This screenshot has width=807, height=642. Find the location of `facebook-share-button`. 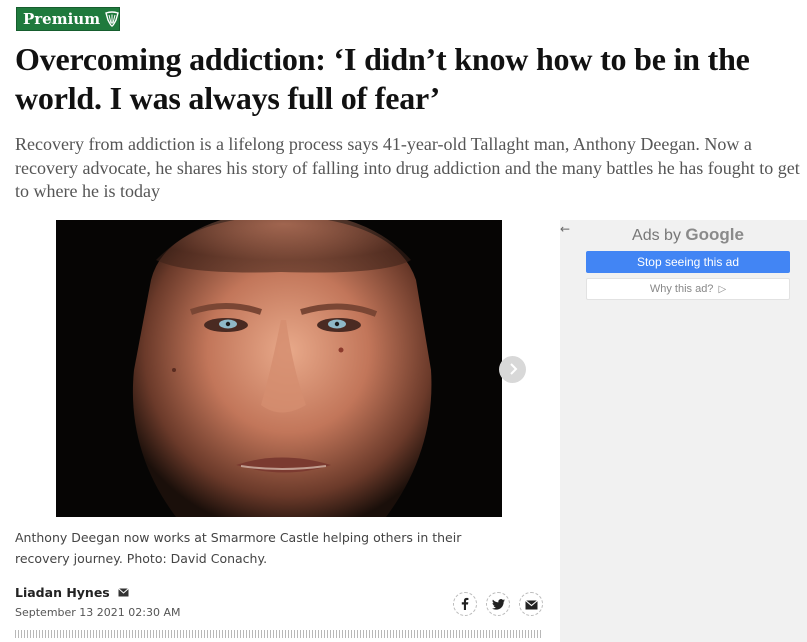

facebook-share-button is located at coordinates (465, 604).